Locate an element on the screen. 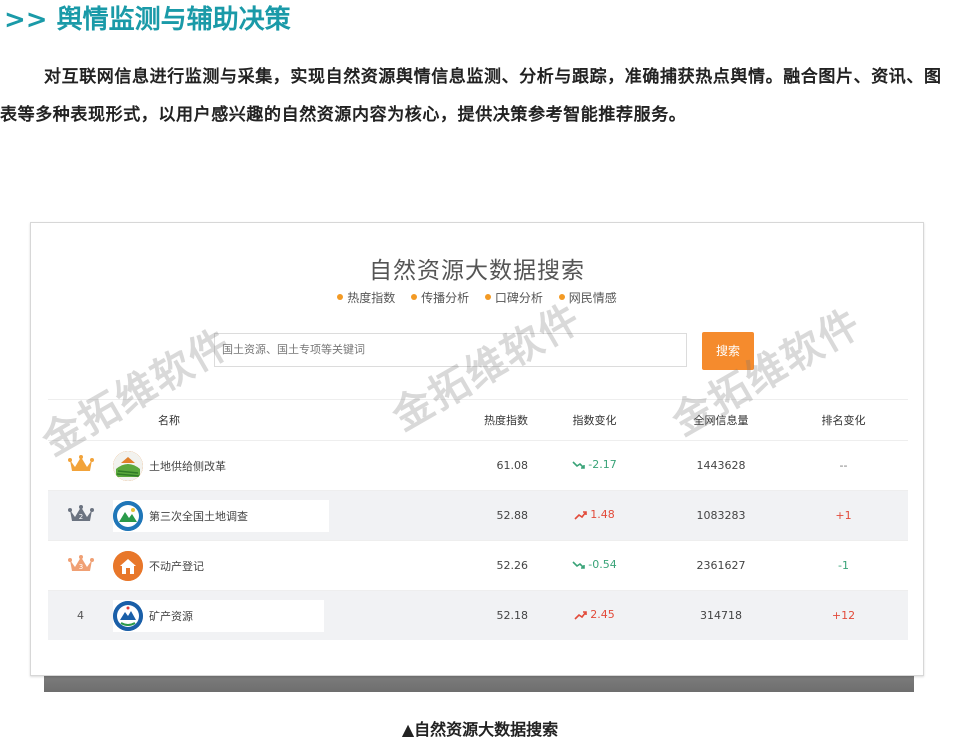 The image size is (960, 740). table-row: 土地供给侧改革 61.08 -2.17 1443628 -- is located at coordinates (478, 465).